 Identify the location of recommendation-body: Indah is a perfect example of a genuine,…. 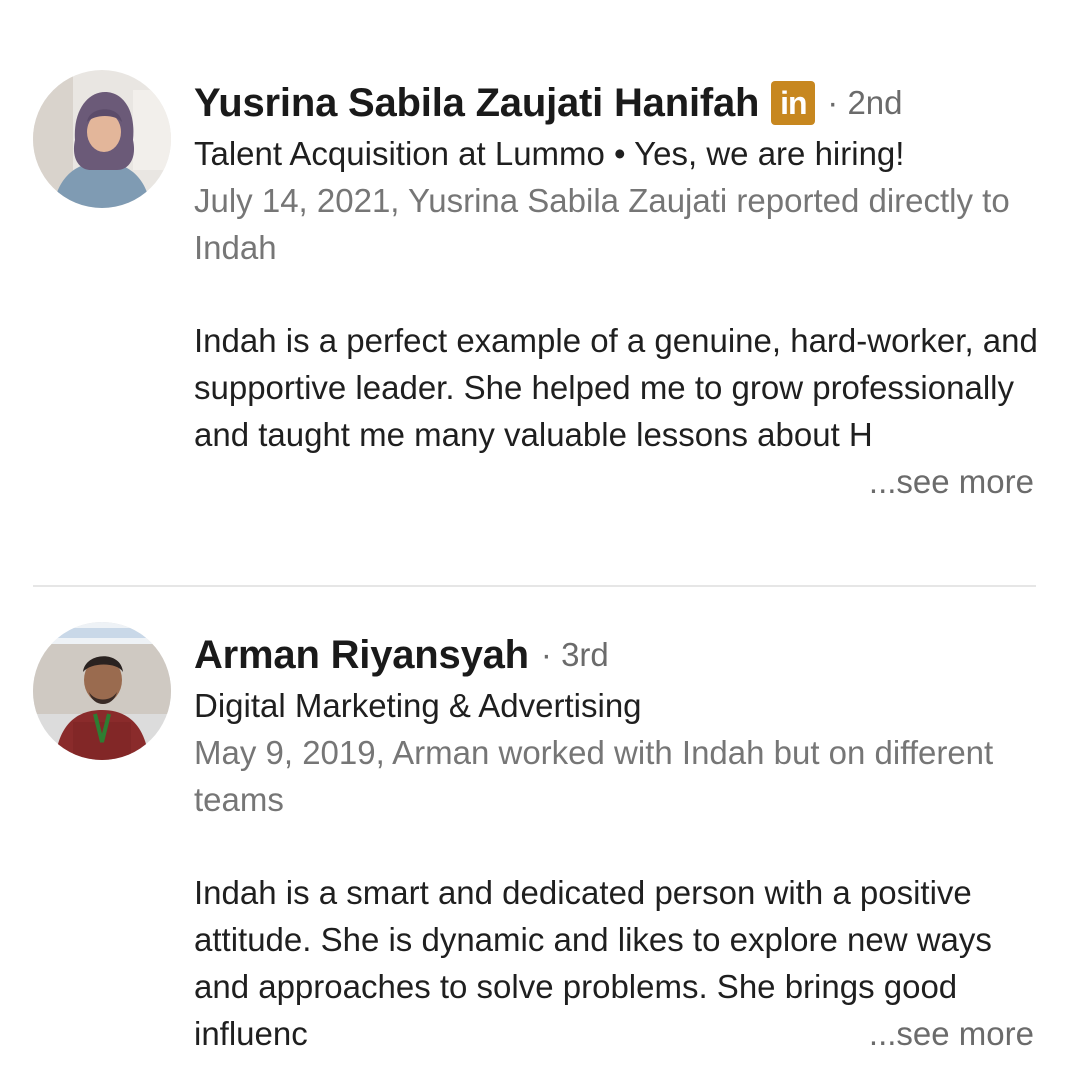
(616, 387).